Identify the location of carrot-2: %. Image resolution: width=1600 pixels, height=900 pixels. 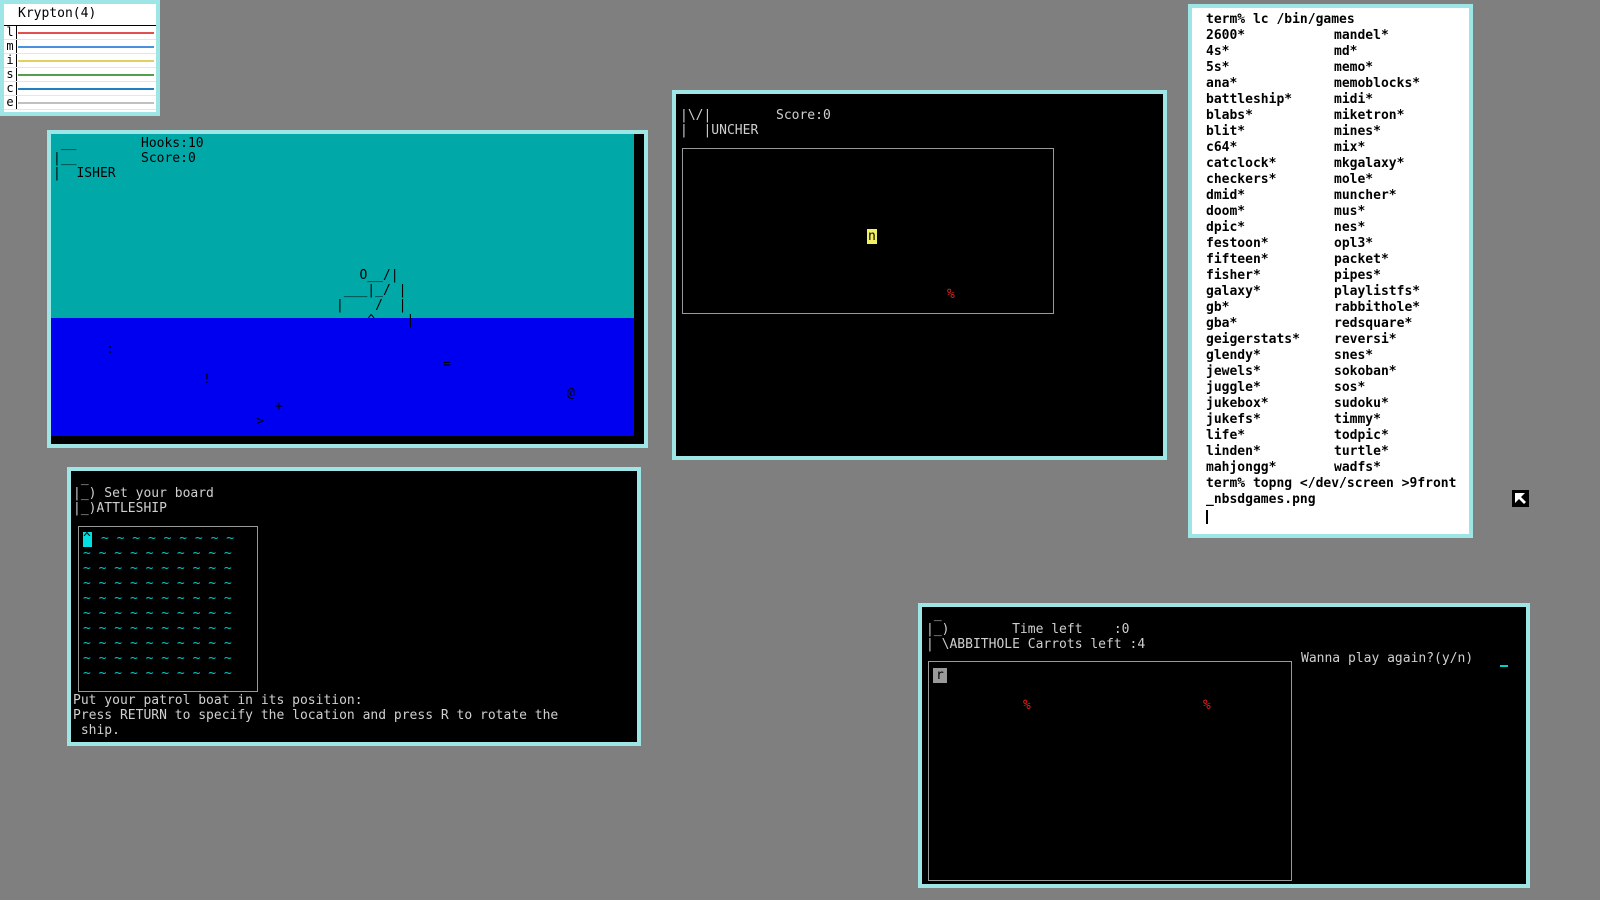
(1207, 705).